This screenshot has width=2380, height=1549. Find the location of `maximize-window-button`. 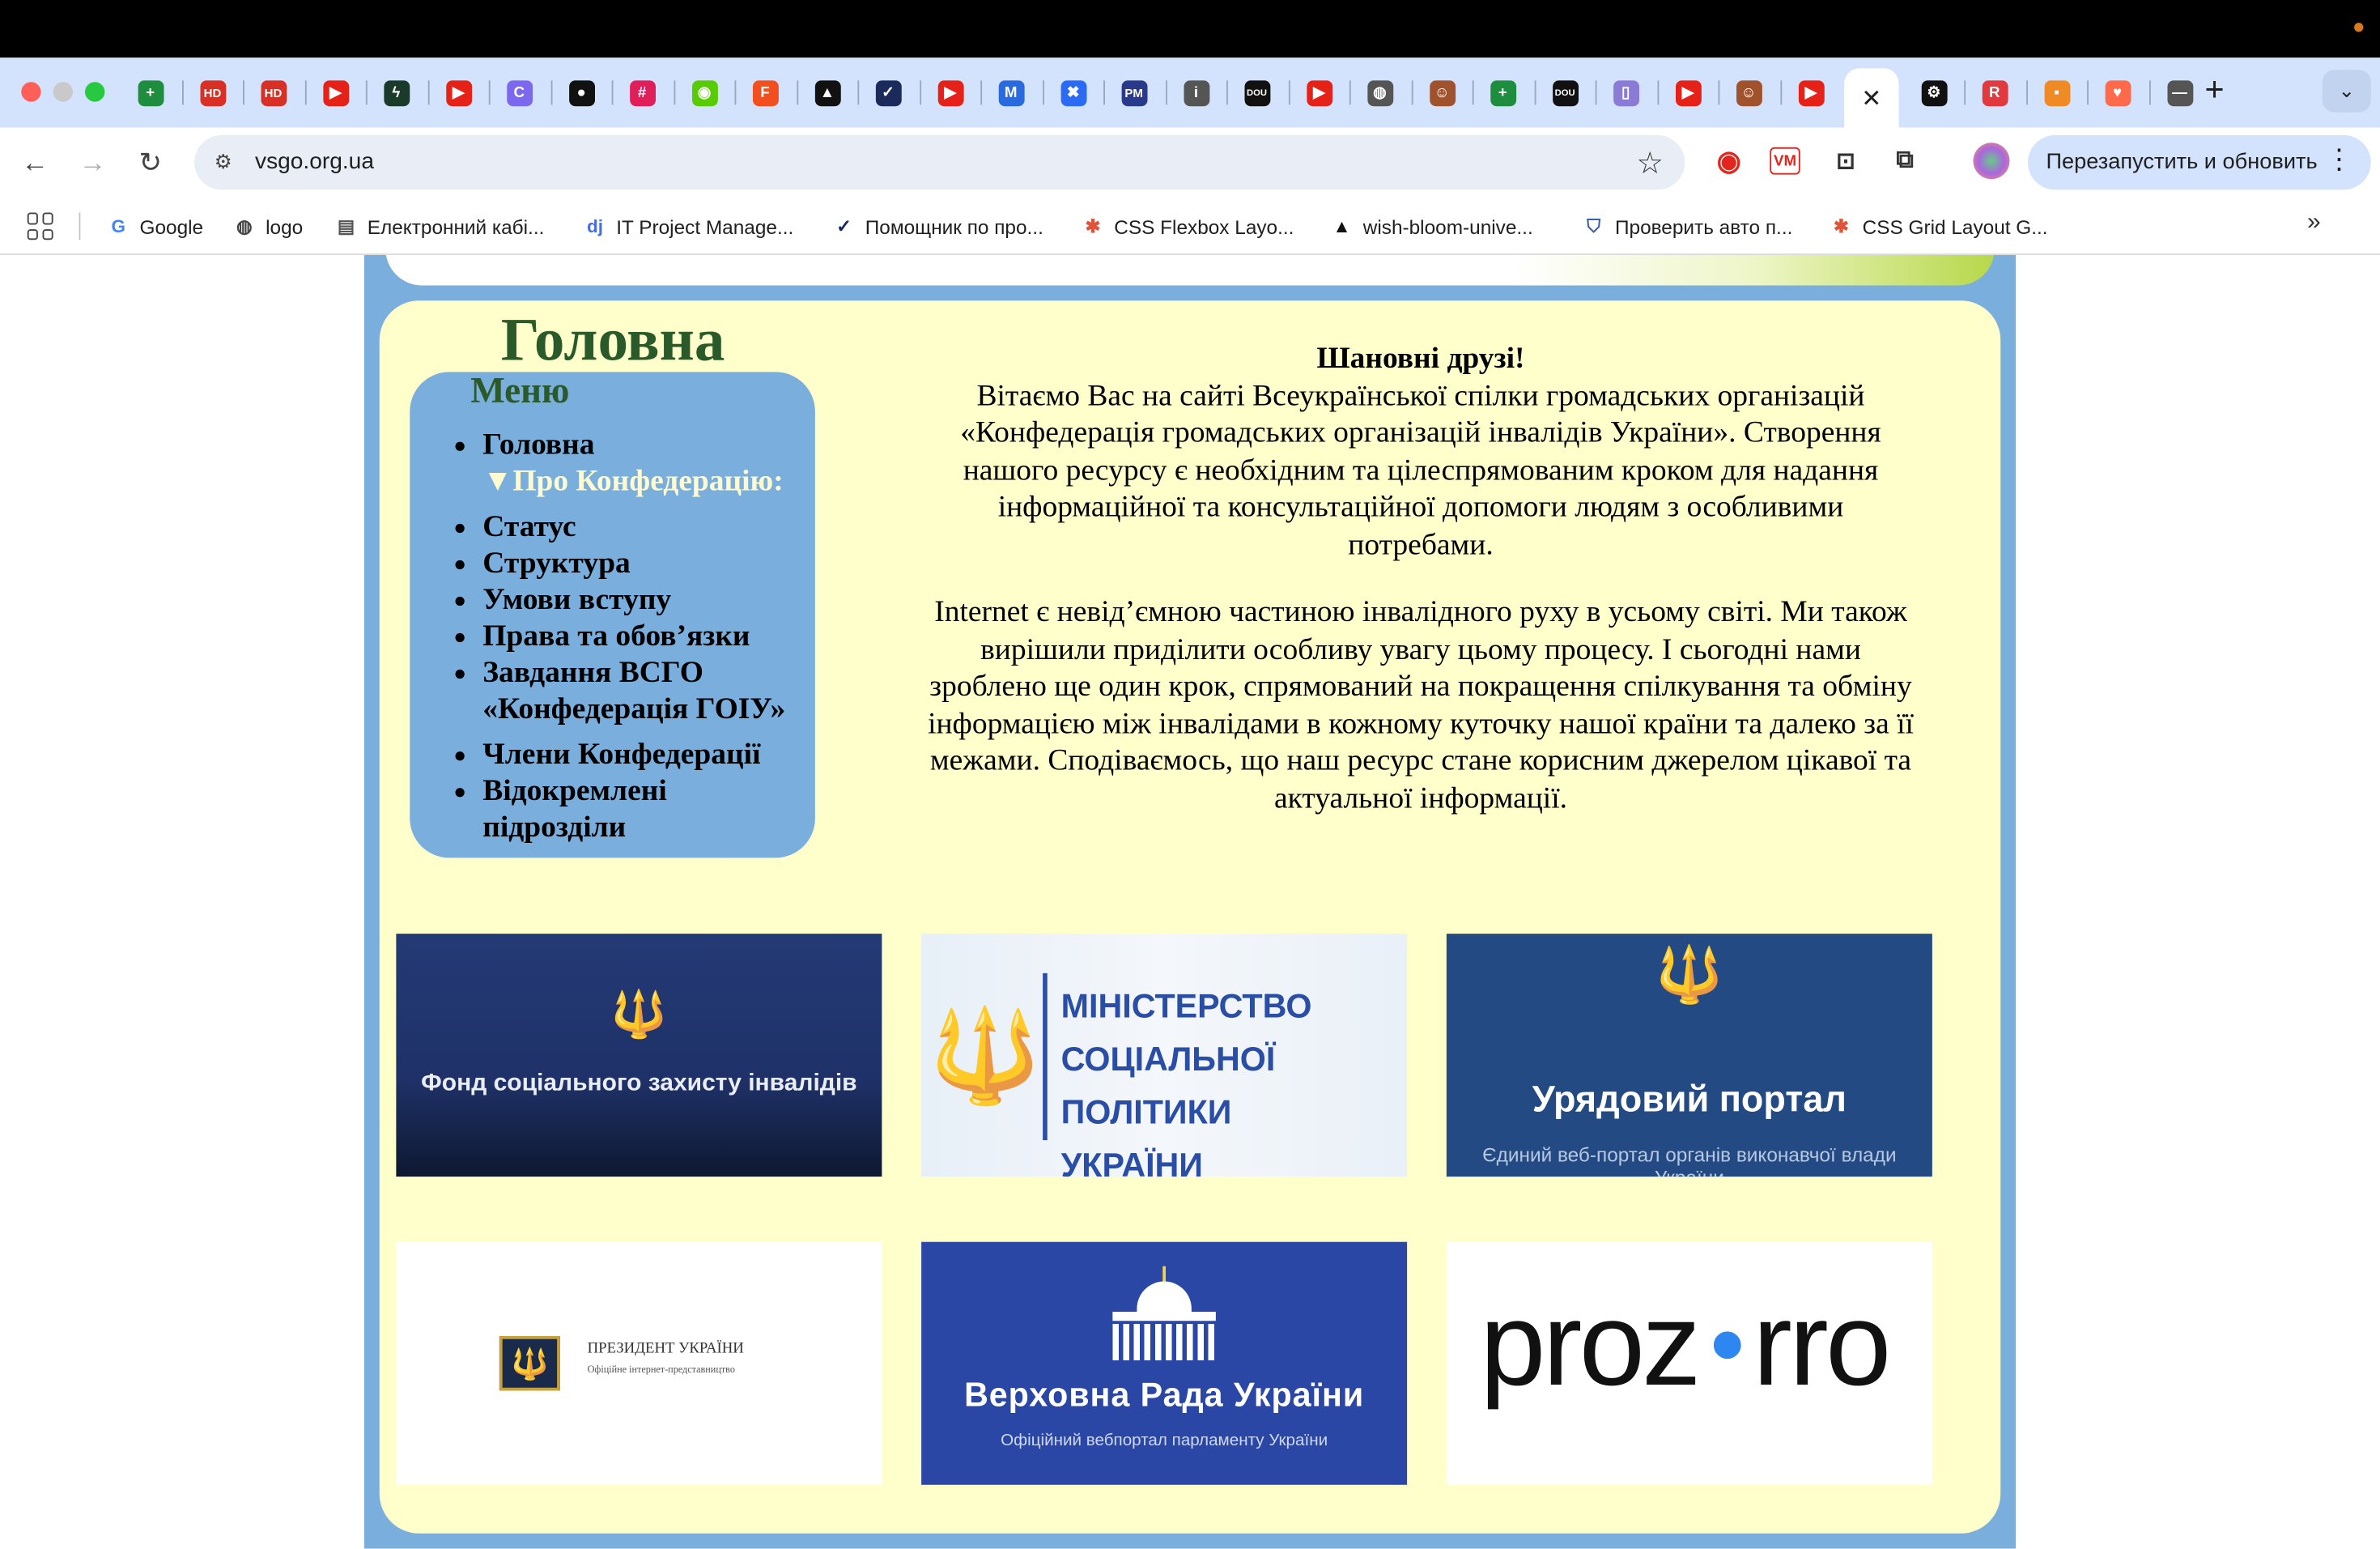

maximize-window-button is located at coordinates (95, 92).